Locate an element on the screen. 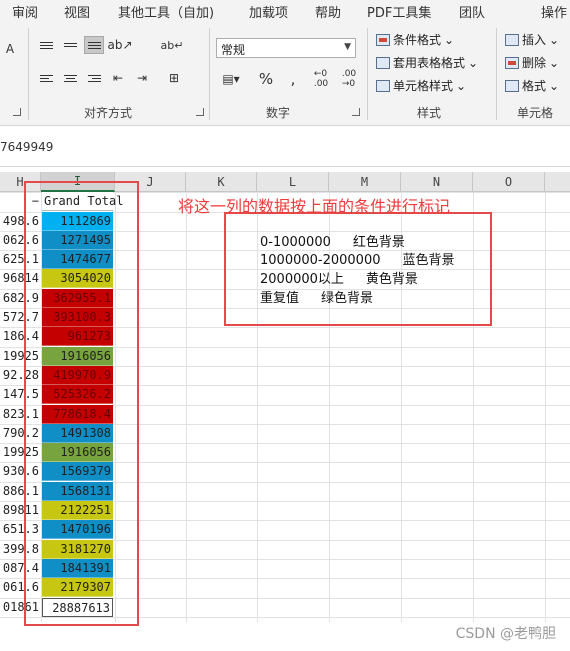 This screenshot has height=651, width=570. decrease-indent-icon: ⇤ is located at coordinates (118, 78).